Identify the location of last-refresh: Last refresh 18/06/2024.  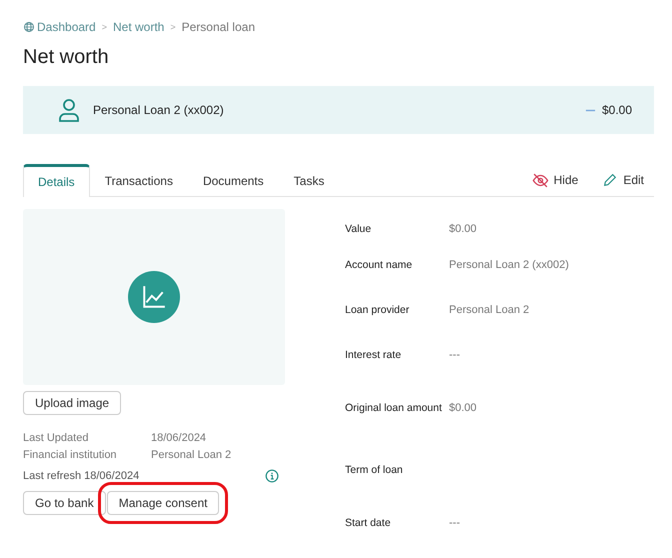
(81, 476).